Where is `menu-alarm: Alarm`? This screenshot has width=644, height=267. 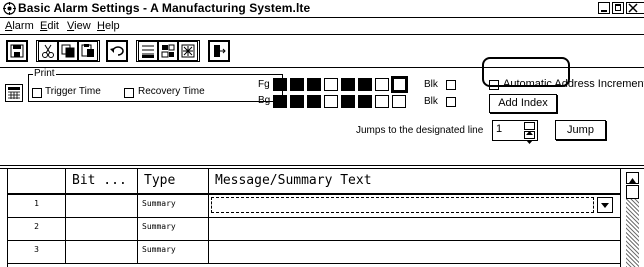 menu-alarm: Alarm is located at coordinates (19, 26).